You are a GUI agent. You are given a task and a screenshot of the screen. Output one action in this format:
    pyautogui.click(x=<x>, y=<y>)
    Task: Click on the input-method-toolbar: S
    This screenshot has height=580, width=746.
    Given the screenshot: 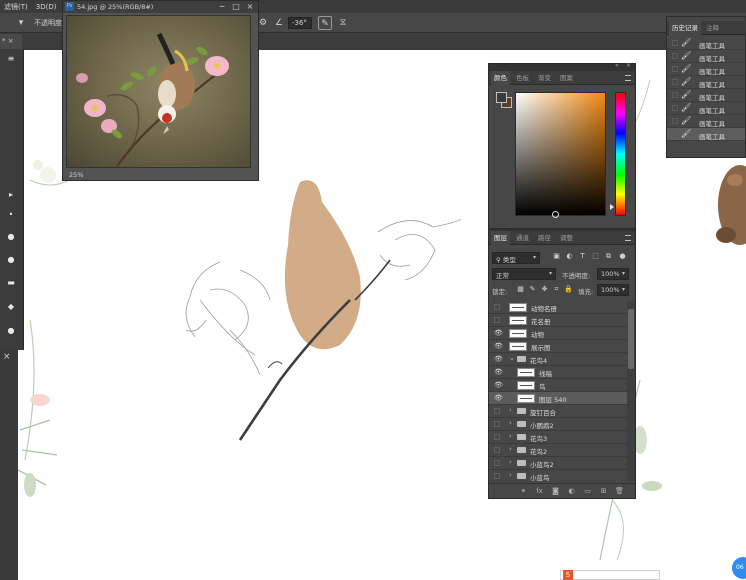 What is the action you would take?
    pyautogui.click(x=610, y=575)
    